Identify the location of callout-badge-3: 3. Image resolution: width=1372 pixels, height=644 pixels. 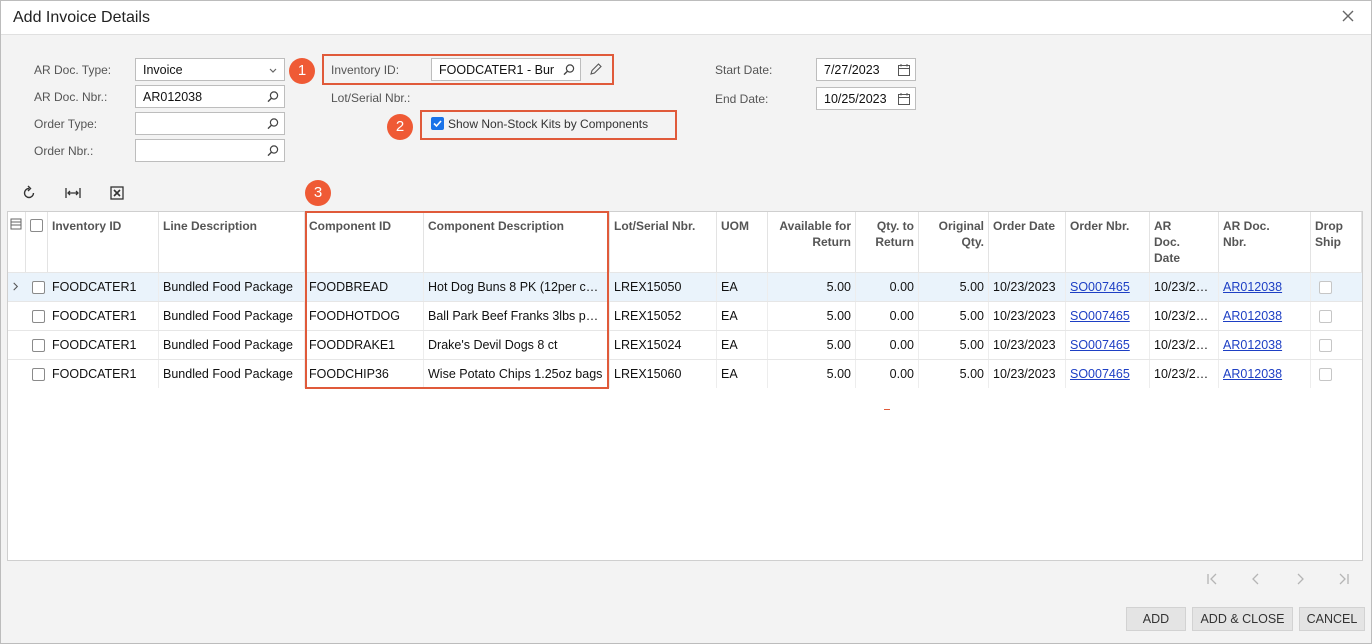
(318, 193).